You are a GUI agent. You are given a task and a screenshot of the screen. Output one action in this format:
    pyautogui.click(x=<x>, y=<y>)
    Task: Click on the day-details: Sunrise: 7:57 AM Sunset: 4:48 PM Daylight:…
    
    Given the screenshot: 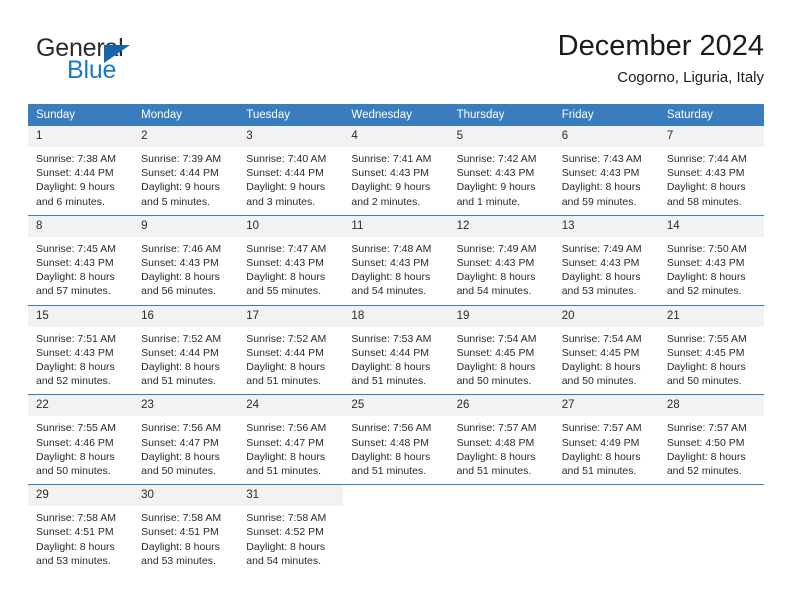 What is the action you would take?
    pyautogui.click(x=501, y=450)
    